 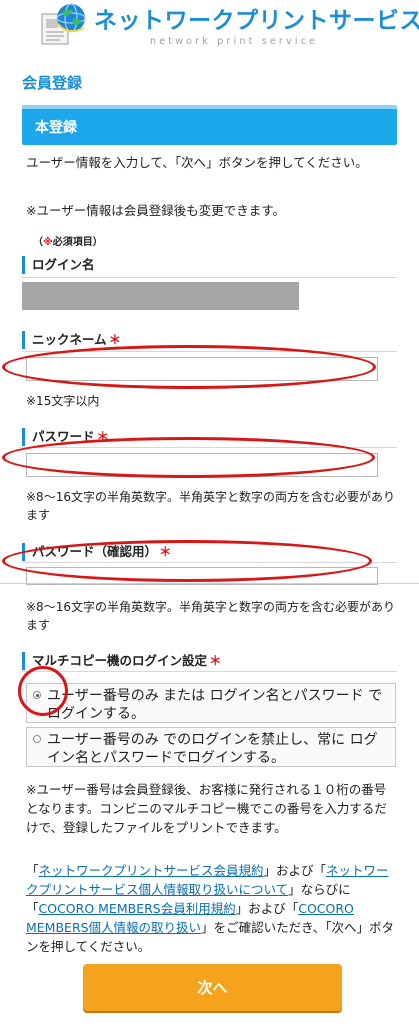 What do you see at coordinates (209, 340) in the screenshot?
I see `nickname-label: ニックネーム＊` at bounding box center [209, 340].